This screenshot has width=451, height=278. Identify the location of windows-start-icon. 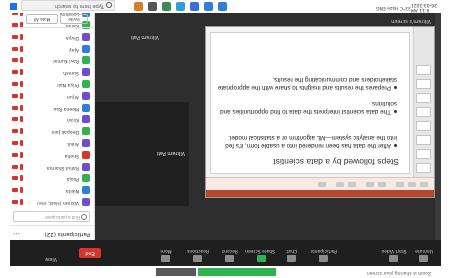
(13, 6).